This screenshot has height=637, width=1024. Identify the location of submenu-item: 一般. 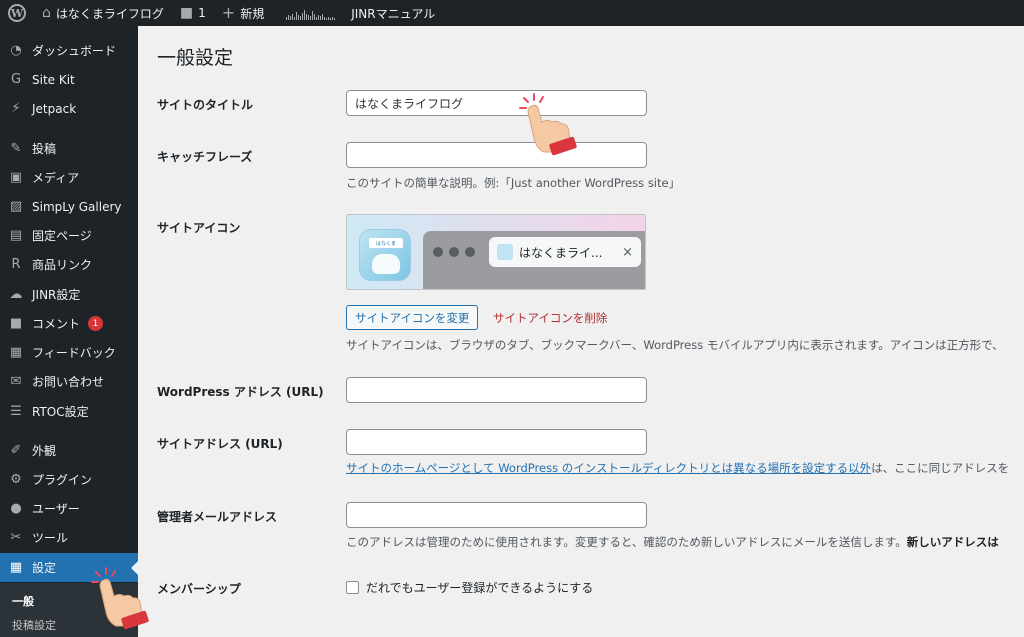
(23, 601).